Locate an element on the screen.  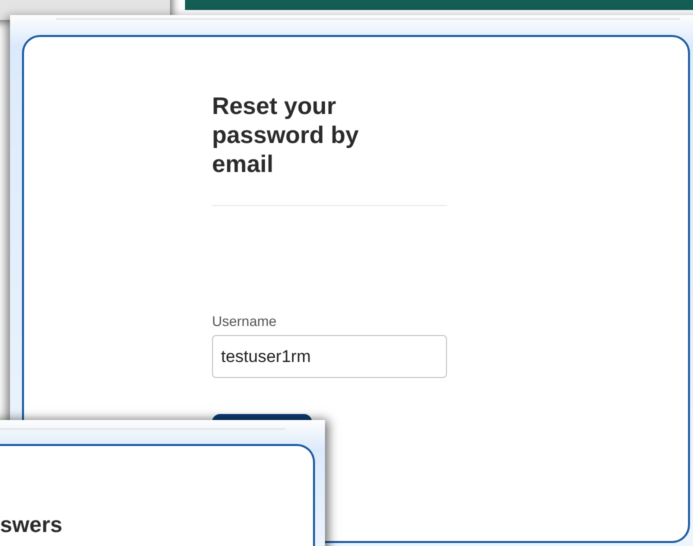
username-field: testuser1rm is located at coordinates (329, 356).